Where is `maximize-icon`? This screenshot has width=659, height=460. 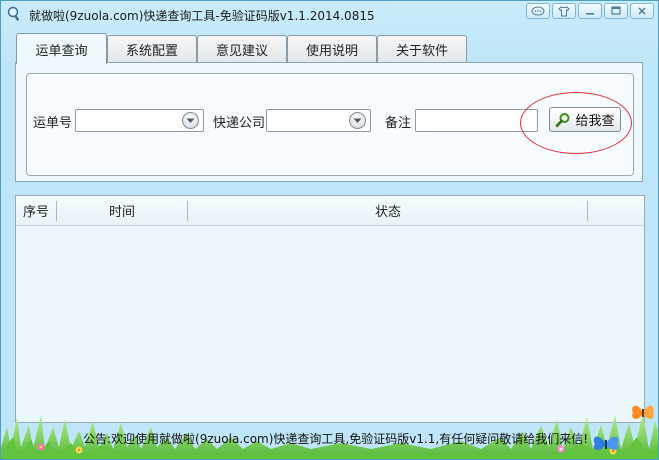
maximize-icon is located at coordinates (616, 10).